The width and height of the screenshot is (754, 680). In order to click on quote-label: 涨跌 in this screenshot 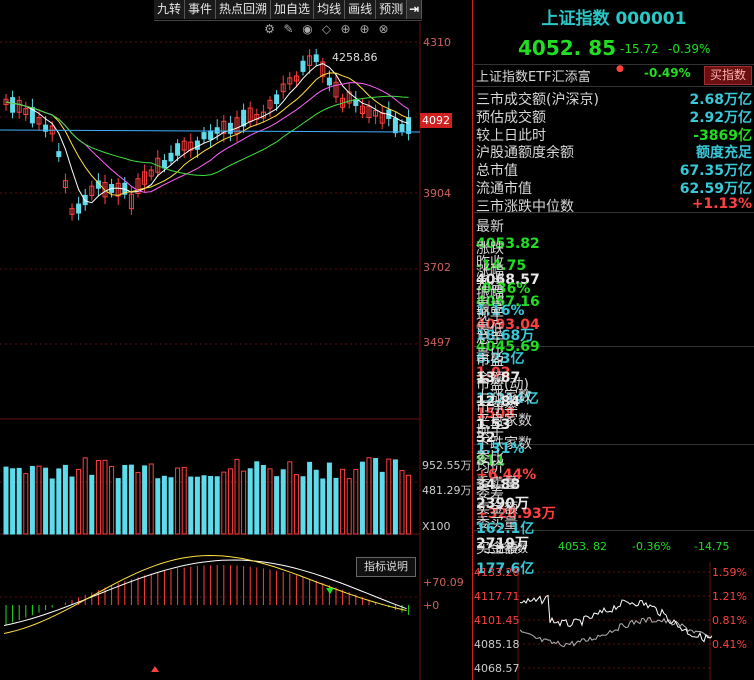, I will do `click(490, 249)`.